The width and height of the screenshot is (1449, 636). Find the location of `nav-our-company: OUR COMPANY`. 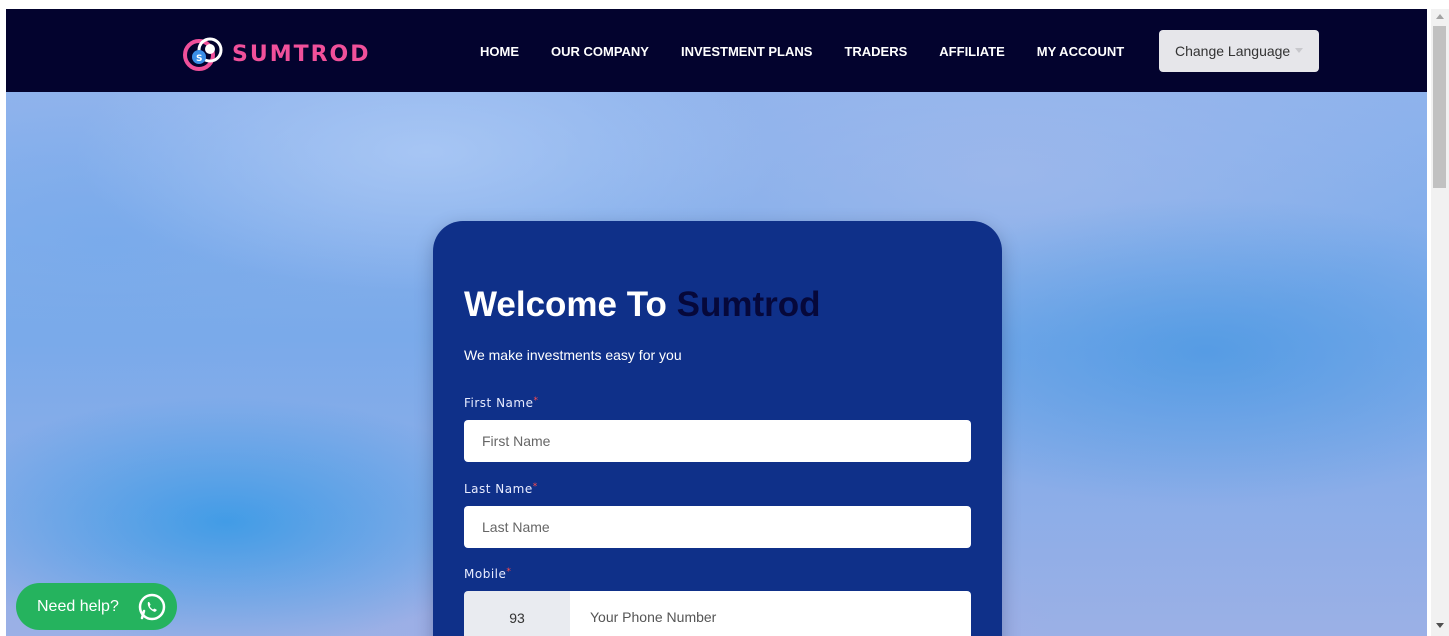

nav-our-company: OUR COMPANY is located at coordinates (600, 51).